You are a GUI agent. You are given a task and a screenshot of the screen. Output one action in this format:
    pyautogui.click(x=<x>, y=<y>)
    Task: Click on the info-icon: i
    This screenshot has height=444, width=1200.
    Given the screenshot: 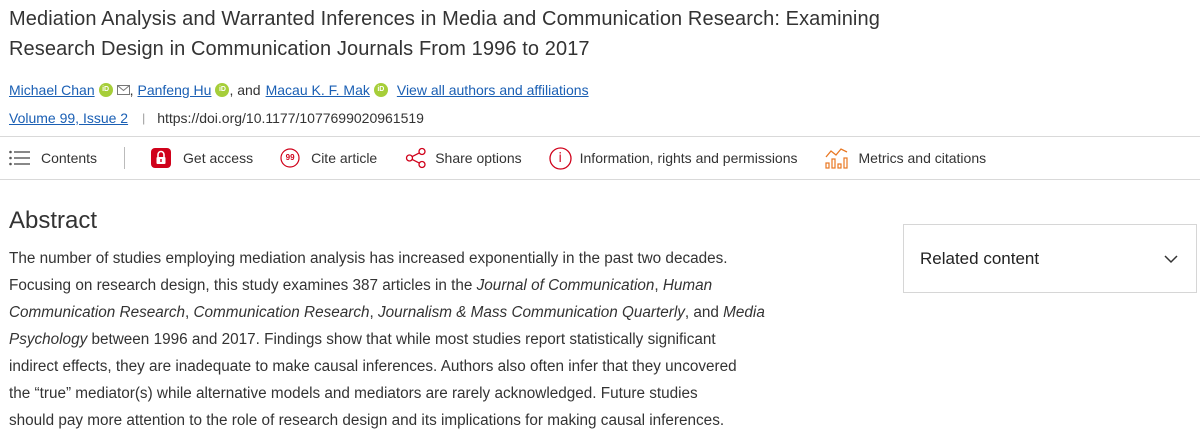 What is the action you would take?
    pyautogui.click(x=560, y=158)
    